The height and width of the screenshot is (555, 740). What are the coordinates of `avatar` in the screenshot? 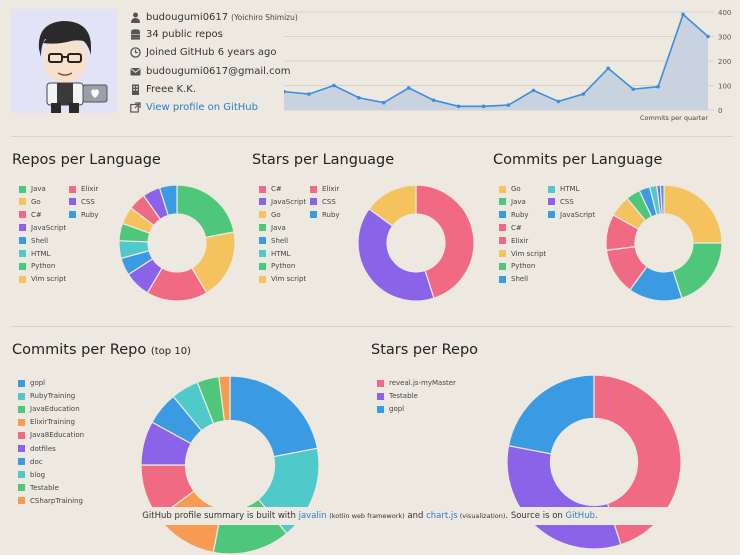 It's located at (64, 61).